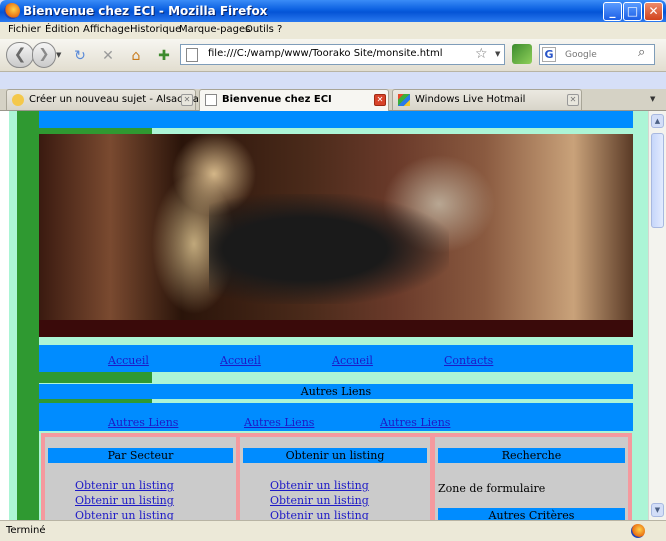 This screenshot has height=541, width=666. Describe the element at coordinates (657, 180) in the screenshot. I see `scroll-thumb` at that location.